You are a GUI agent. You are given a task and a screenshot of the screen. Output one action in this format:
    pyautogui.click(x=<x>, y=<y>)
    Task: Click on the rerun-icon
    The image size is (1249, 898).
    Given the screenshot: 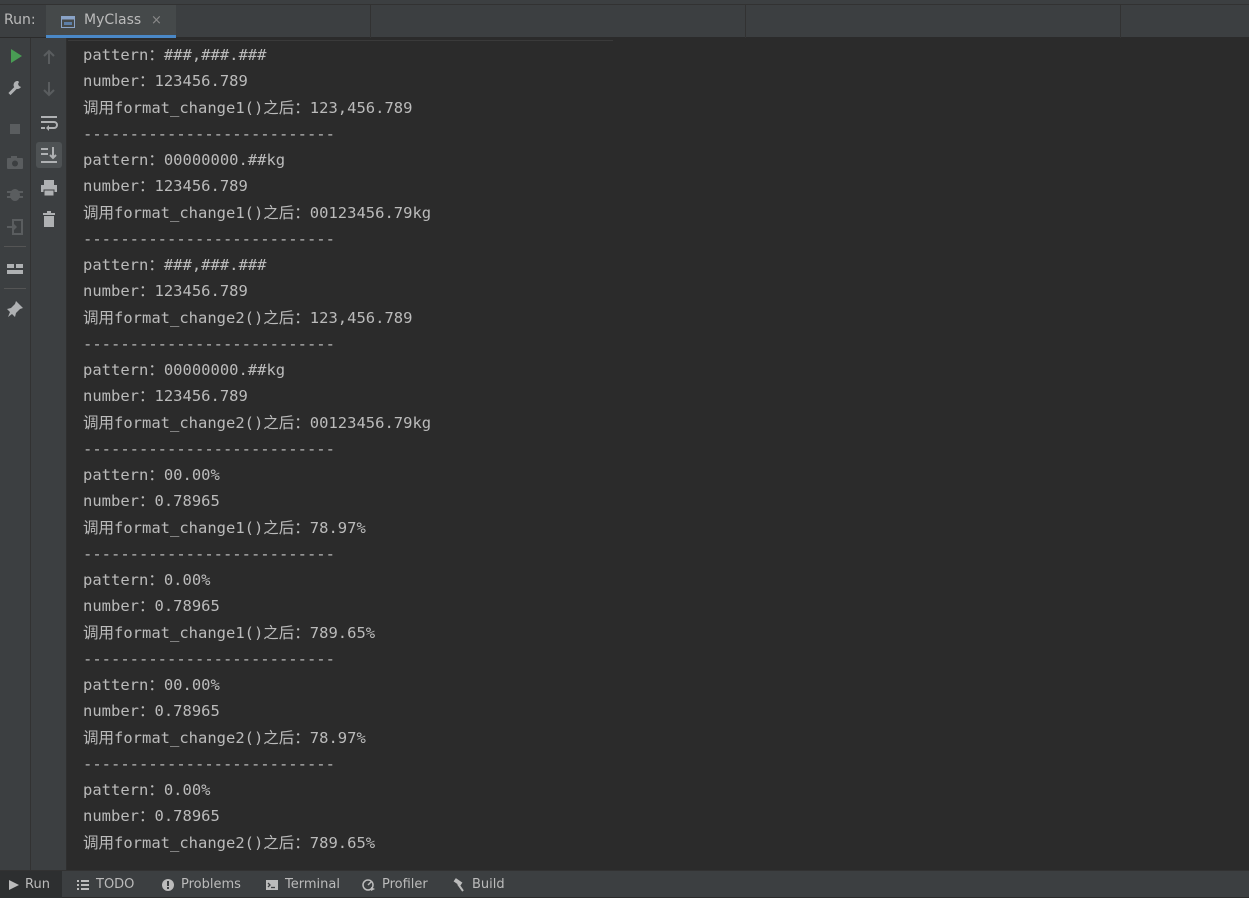 What is the action you would take?
    pyautogui.click(x=15, y=56)
    